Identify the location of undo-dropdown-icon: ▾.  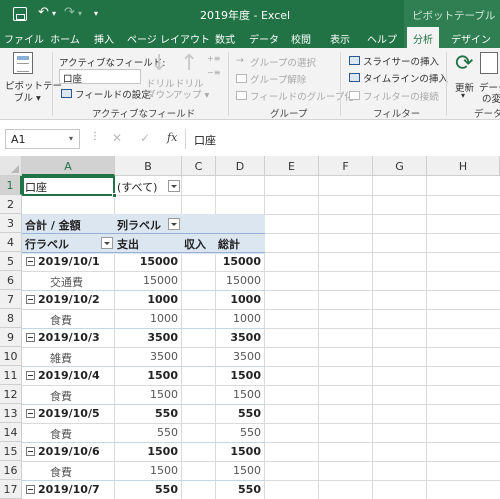
(54, 13).